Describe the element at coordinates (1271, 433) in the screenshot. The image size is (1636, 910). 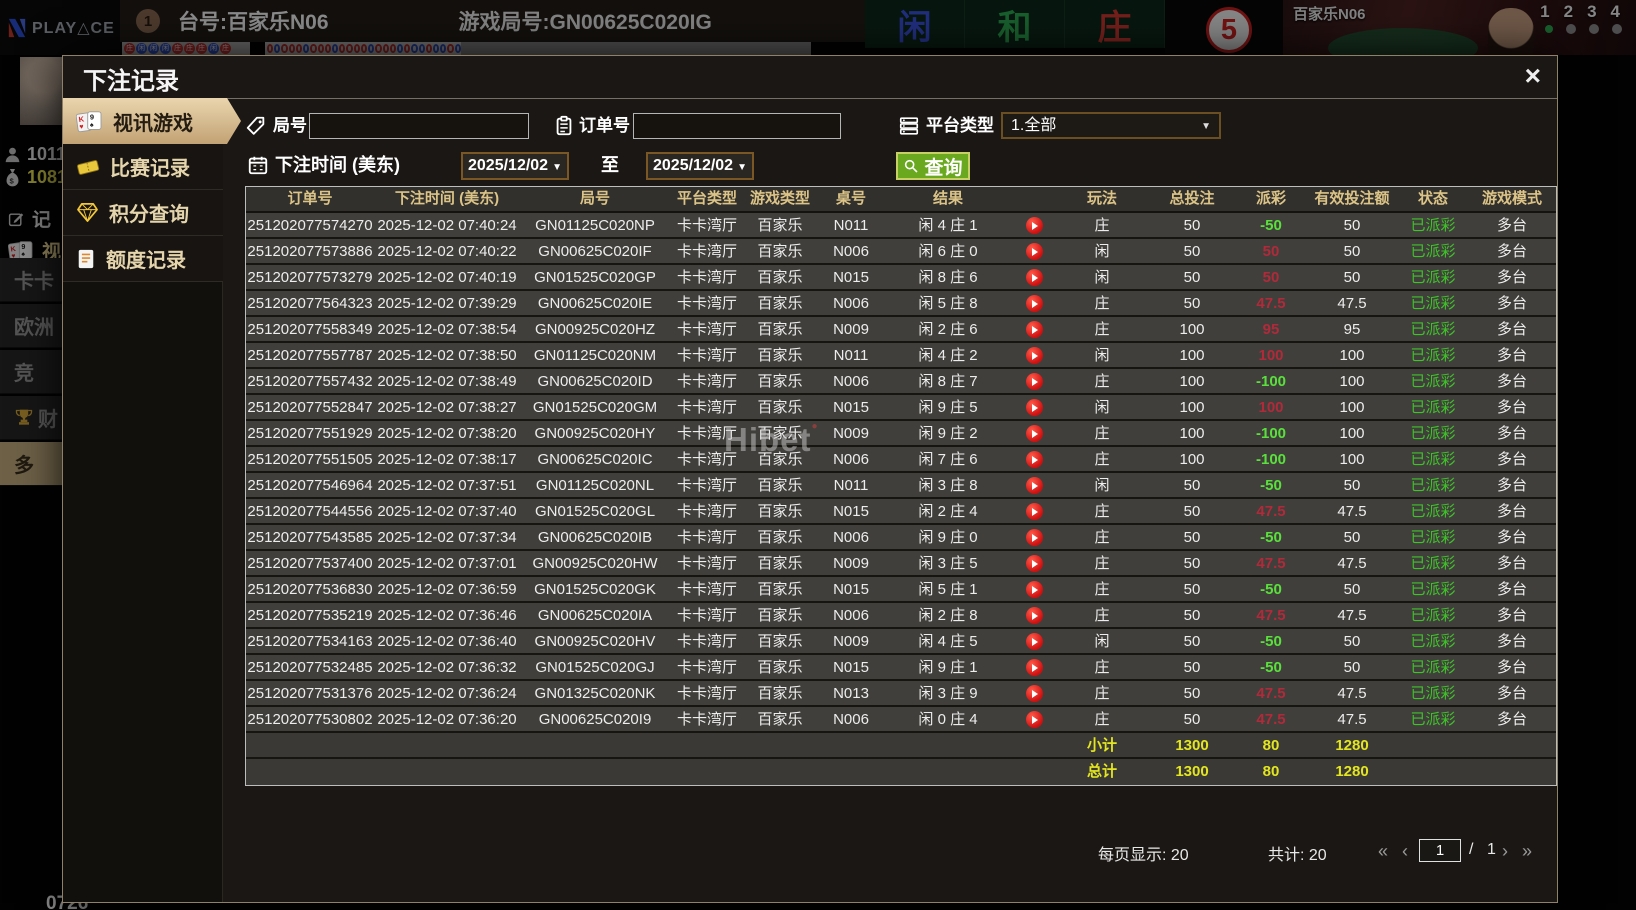
I see `cell-payout: -100` at that location.